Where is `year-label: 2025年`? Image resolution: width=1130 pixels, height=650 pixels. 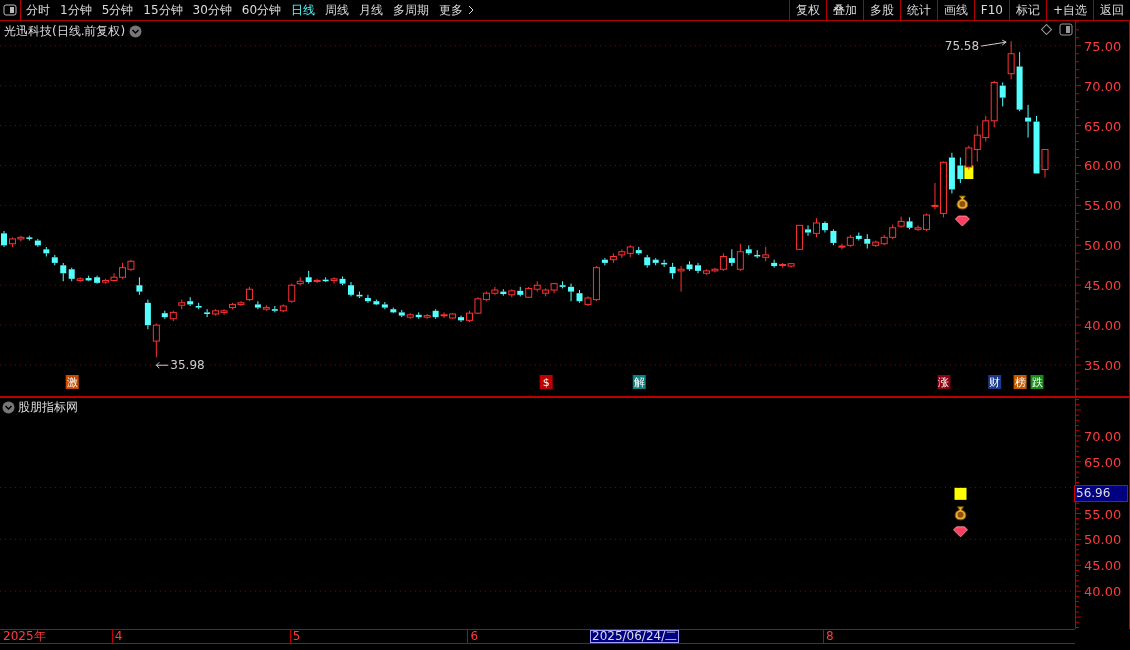 year-label: 2025年 is located at coordinates (24, 636).